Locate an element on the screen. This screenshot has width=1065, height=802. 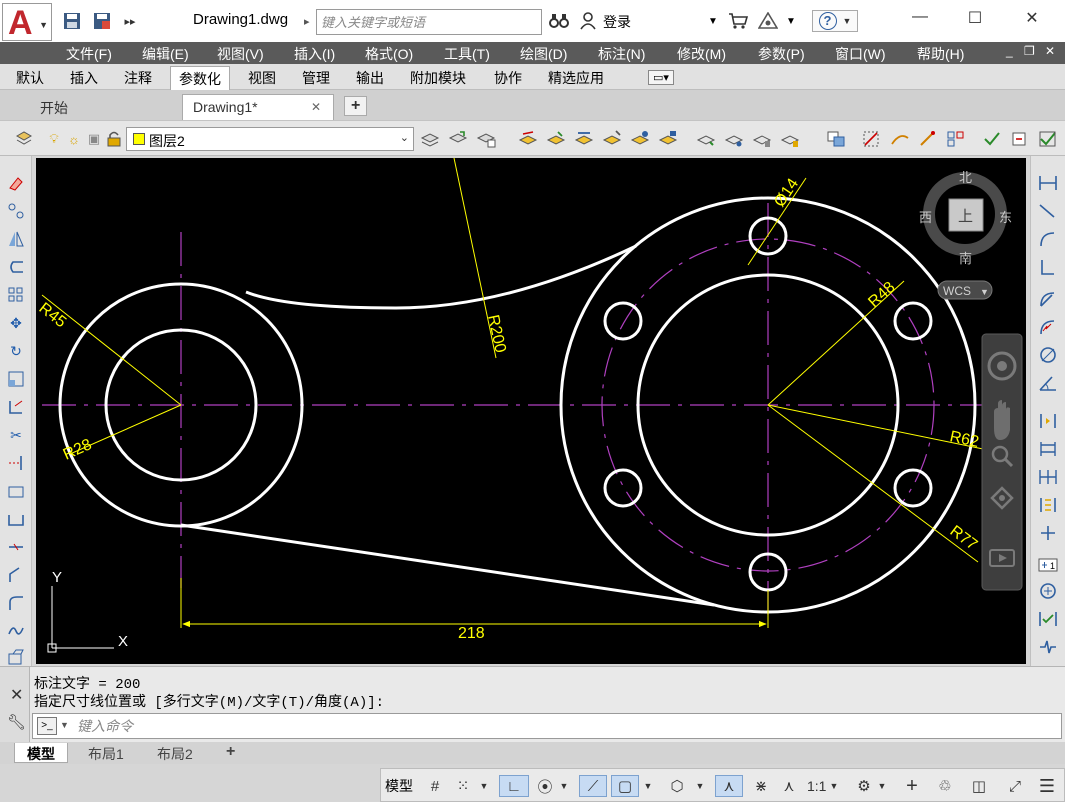
jogged-linear-icon is located at coordinates (1048, 647).